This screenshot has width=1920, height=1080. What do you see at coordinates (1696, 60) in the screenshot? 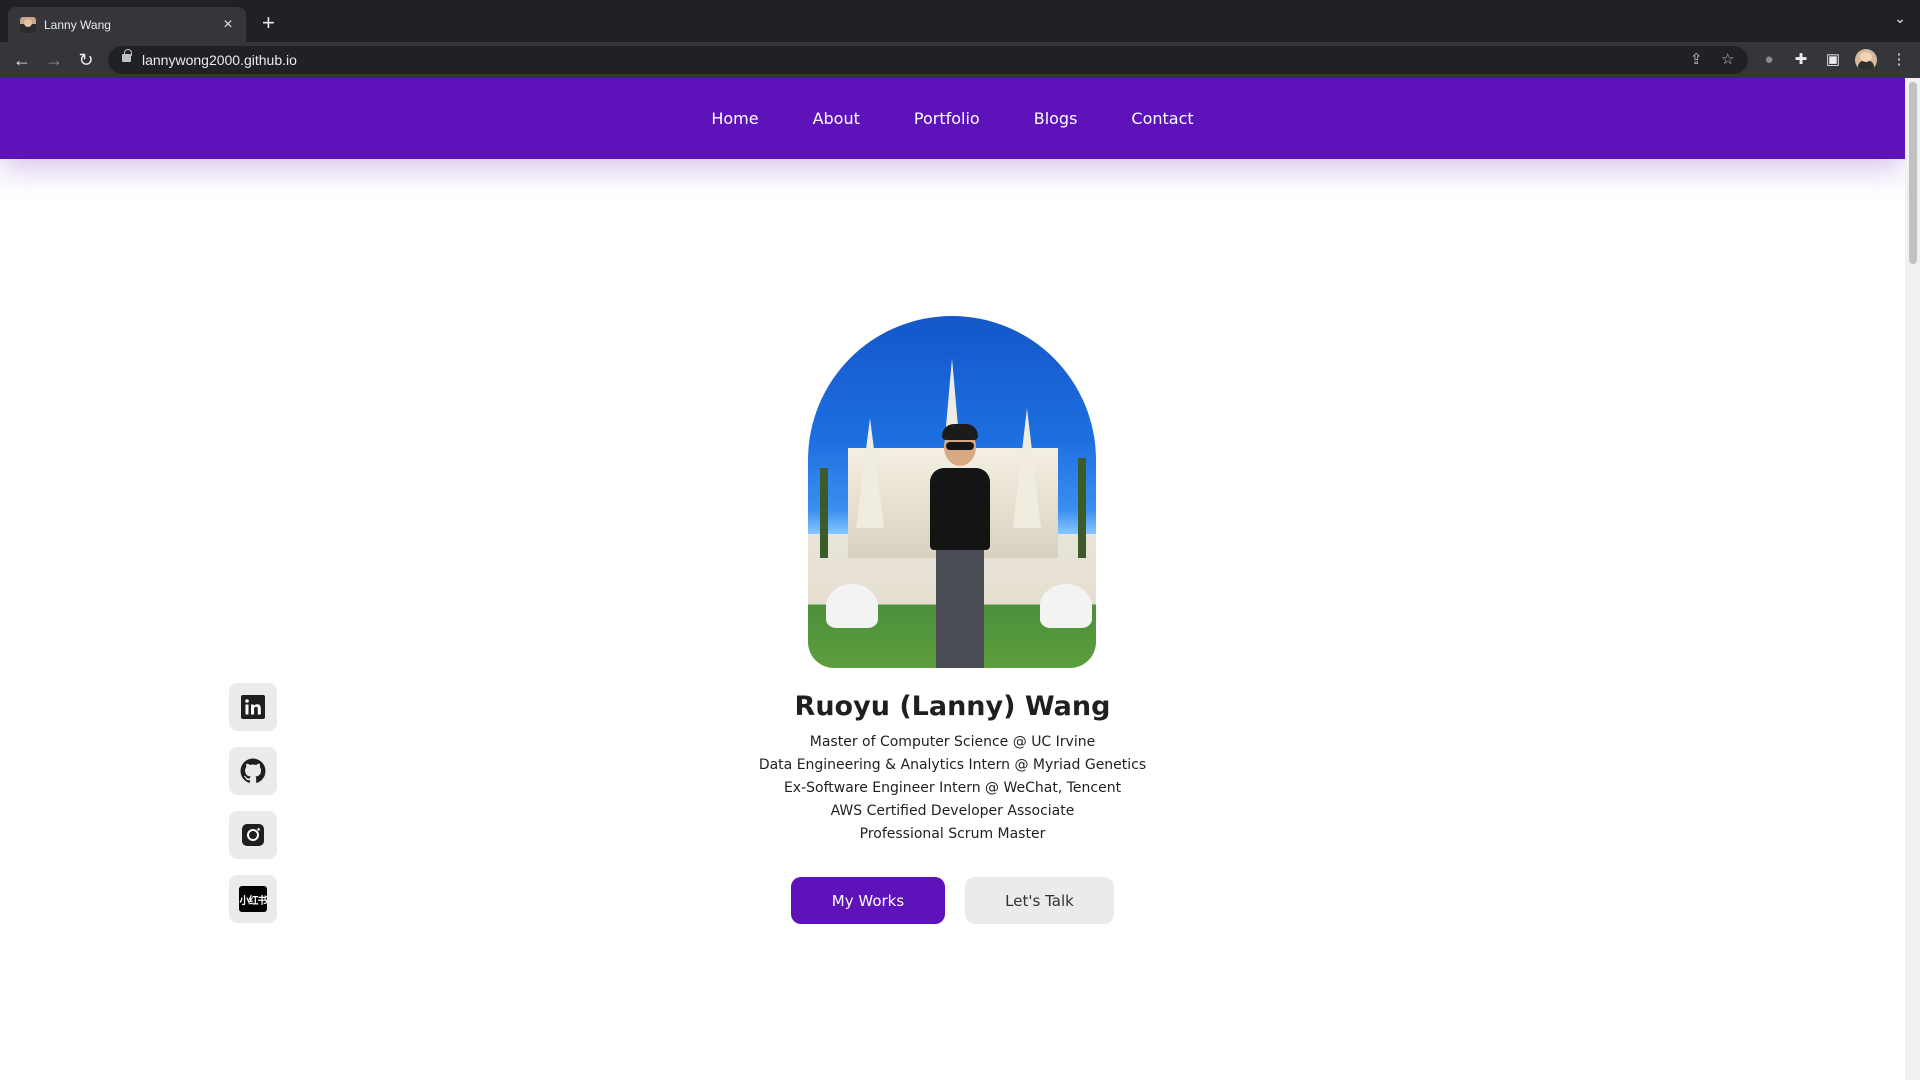
I see `share-icon: ⇪` at bounding box center [1696, 60].